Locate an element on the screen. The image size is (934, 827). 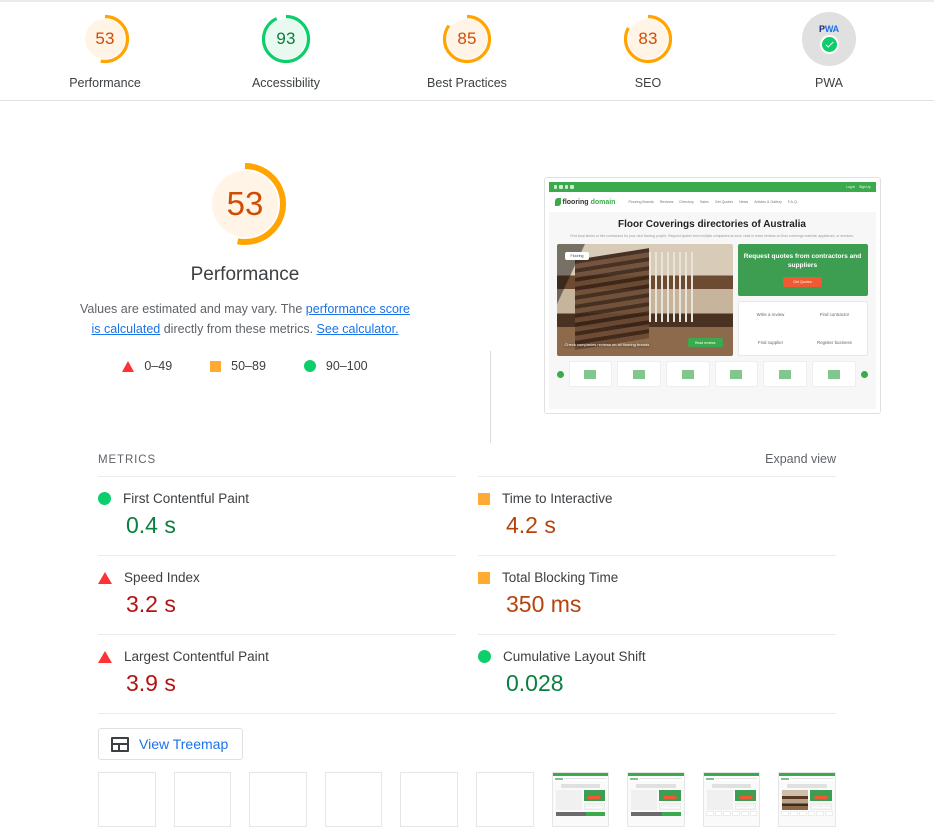
metric-largest-contentful-paint: Largest Contentful Paint 3.9 s is located at coordinates (277, 673).